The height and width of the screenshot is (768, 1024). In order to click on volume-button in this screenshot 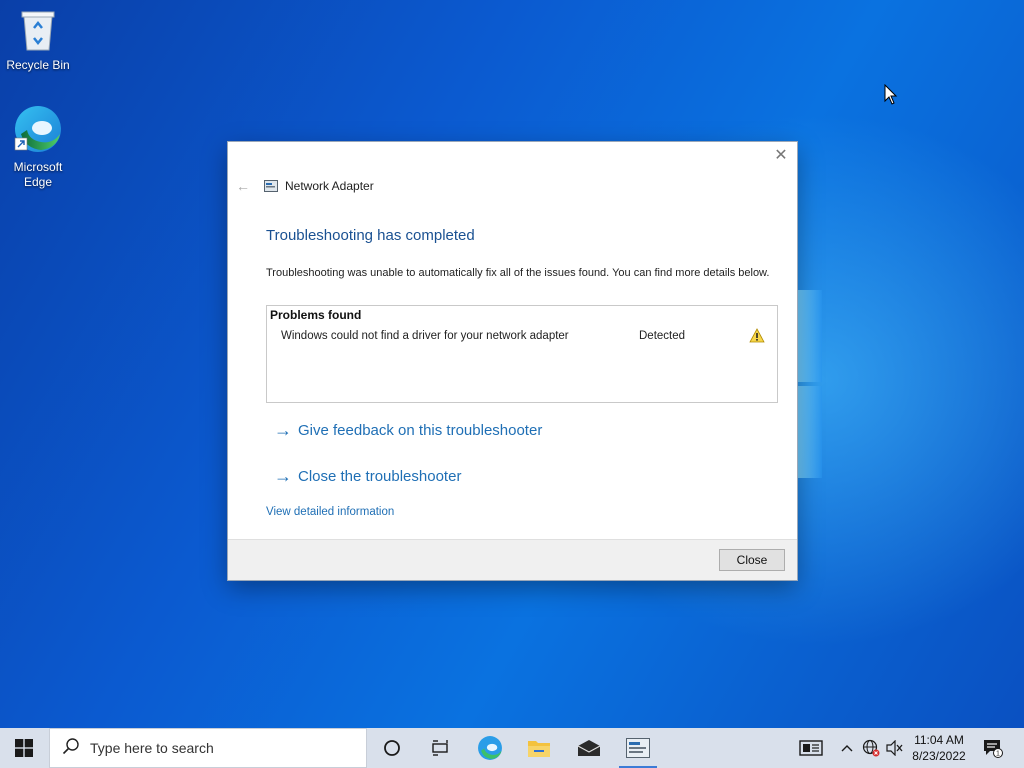, I will do `click(895, 748)`.